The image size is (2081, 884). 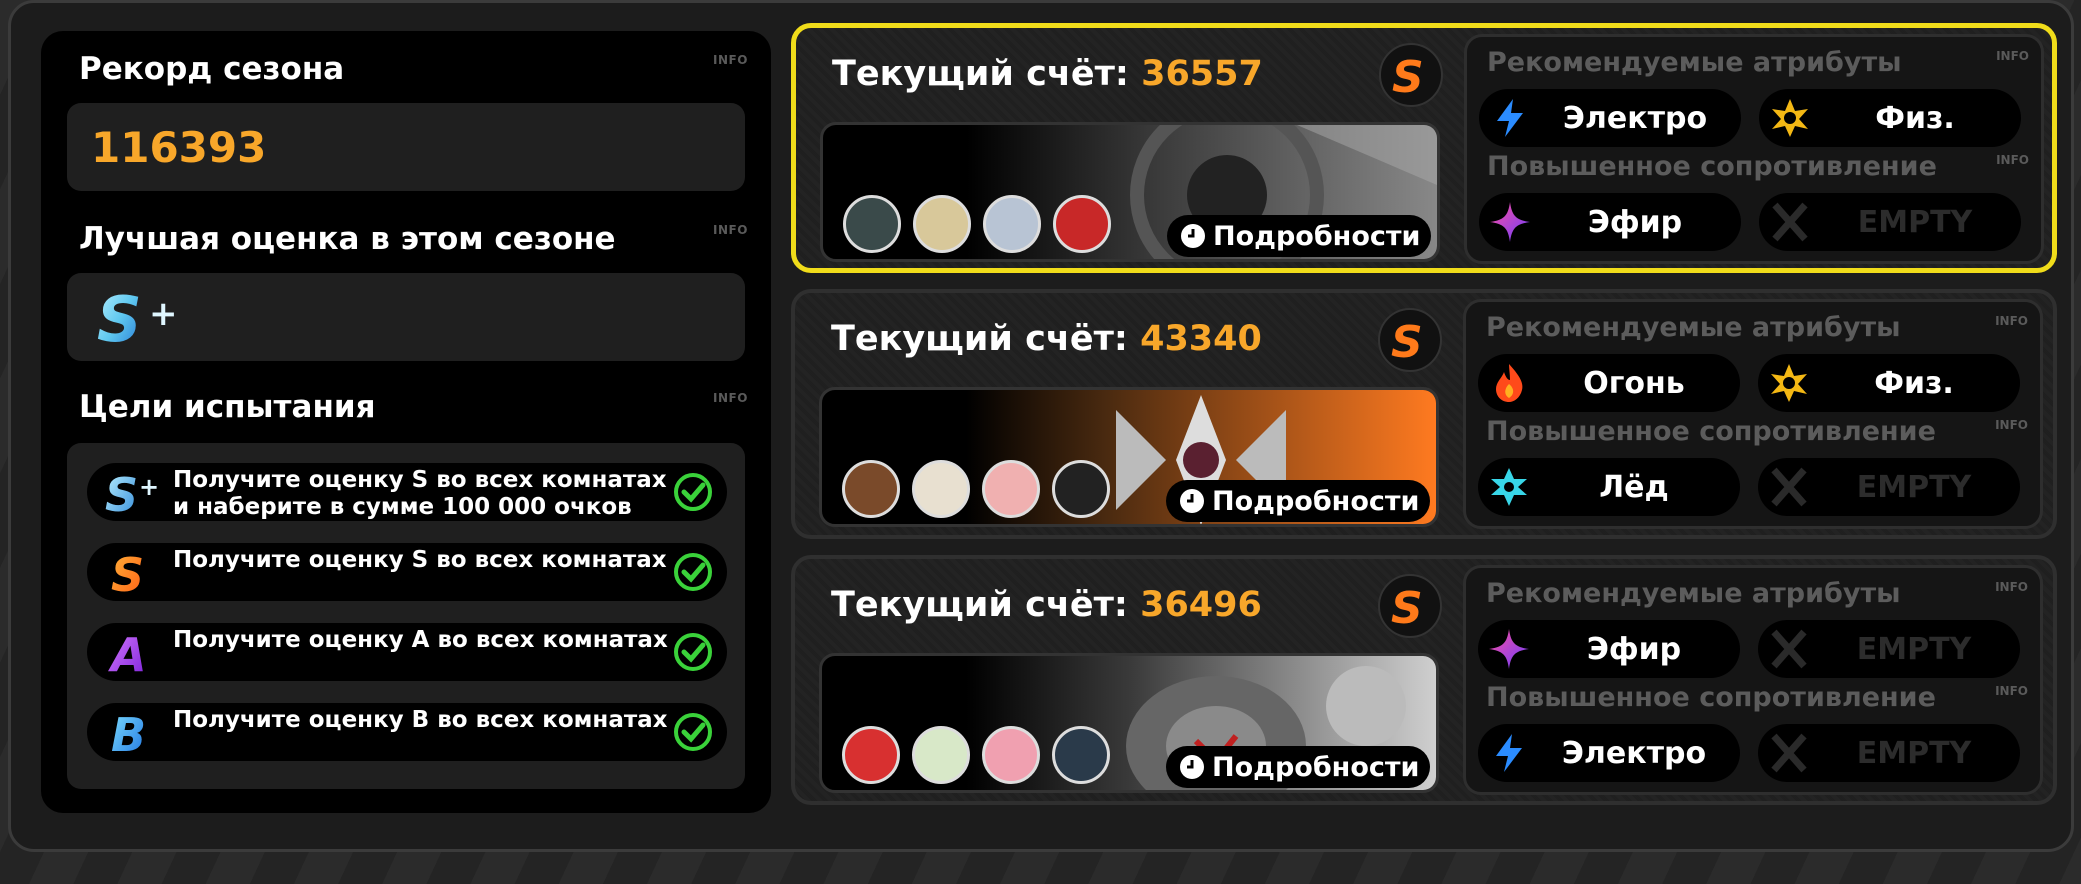 I want to click on goal-item: A Получите оценку A во всех комнатах, so click(x=407, y=652).